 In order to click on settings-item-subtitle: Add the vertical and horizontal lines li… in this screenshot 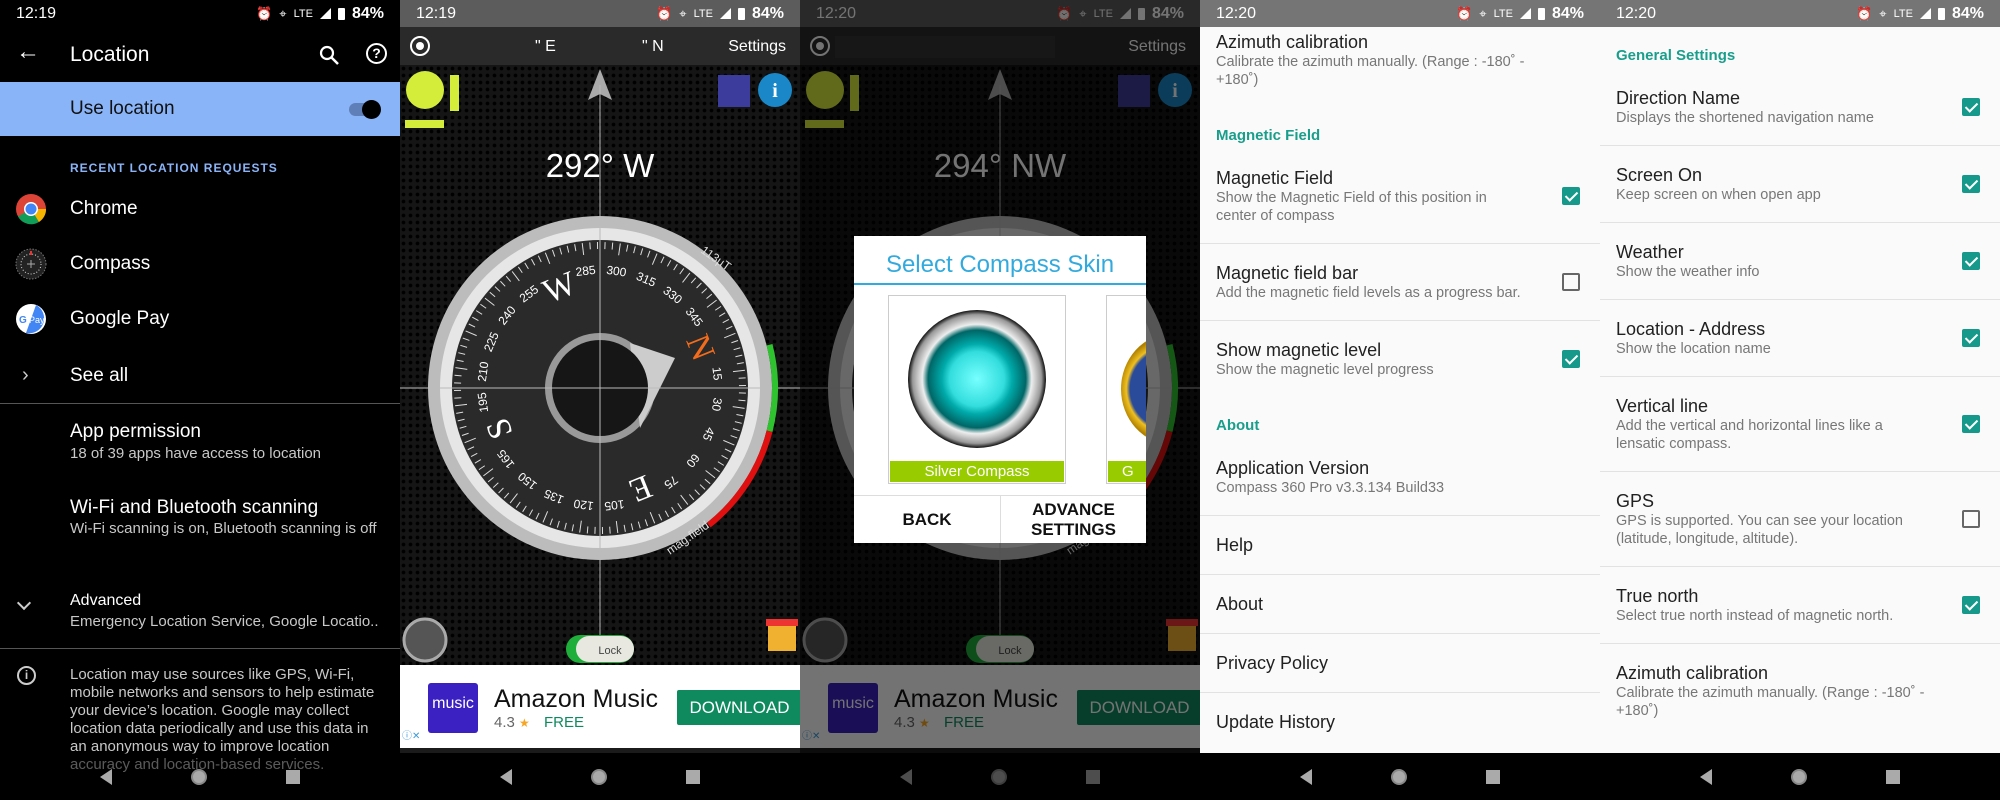, I will do `click(1749, 435)`.